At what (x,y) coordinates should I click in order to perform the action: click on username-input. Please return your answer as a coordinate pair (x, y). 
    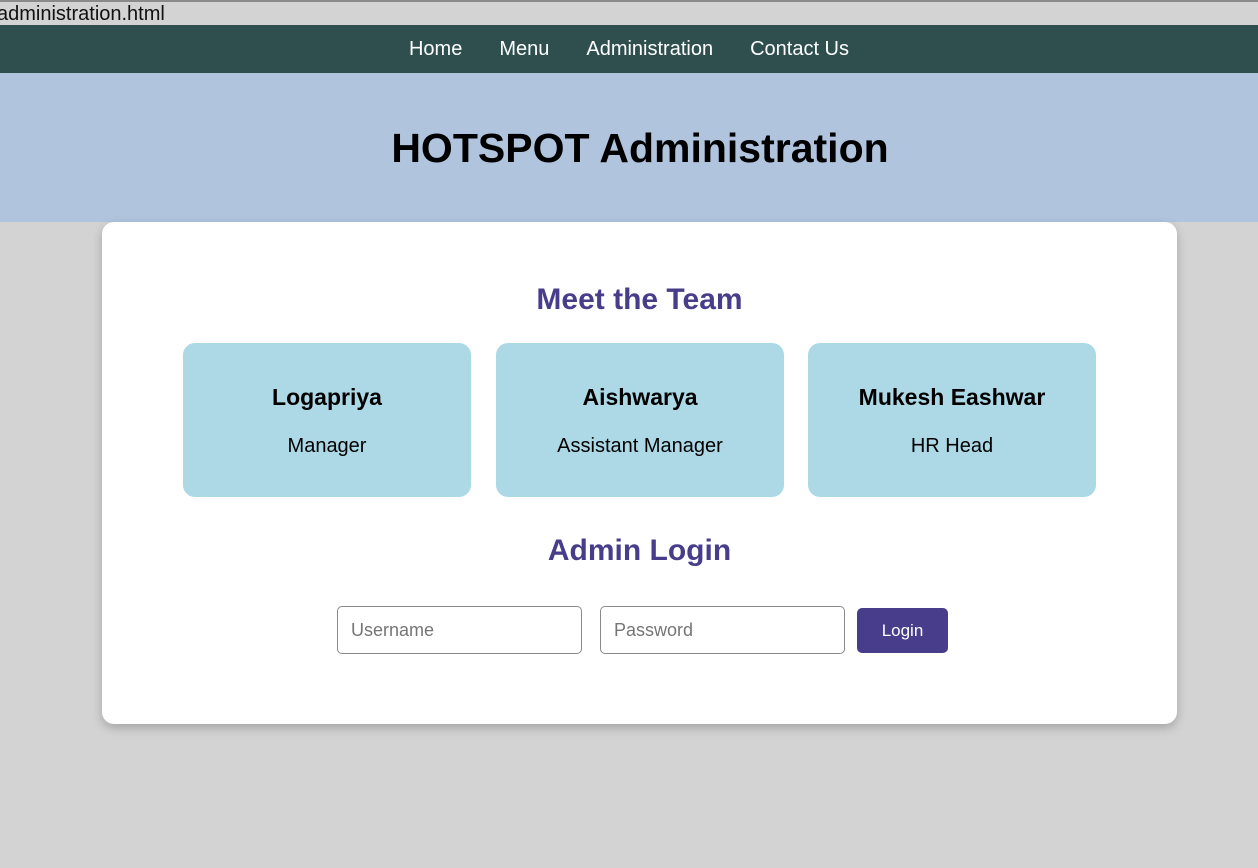
    Looking at the image, I should click on (459, 630).